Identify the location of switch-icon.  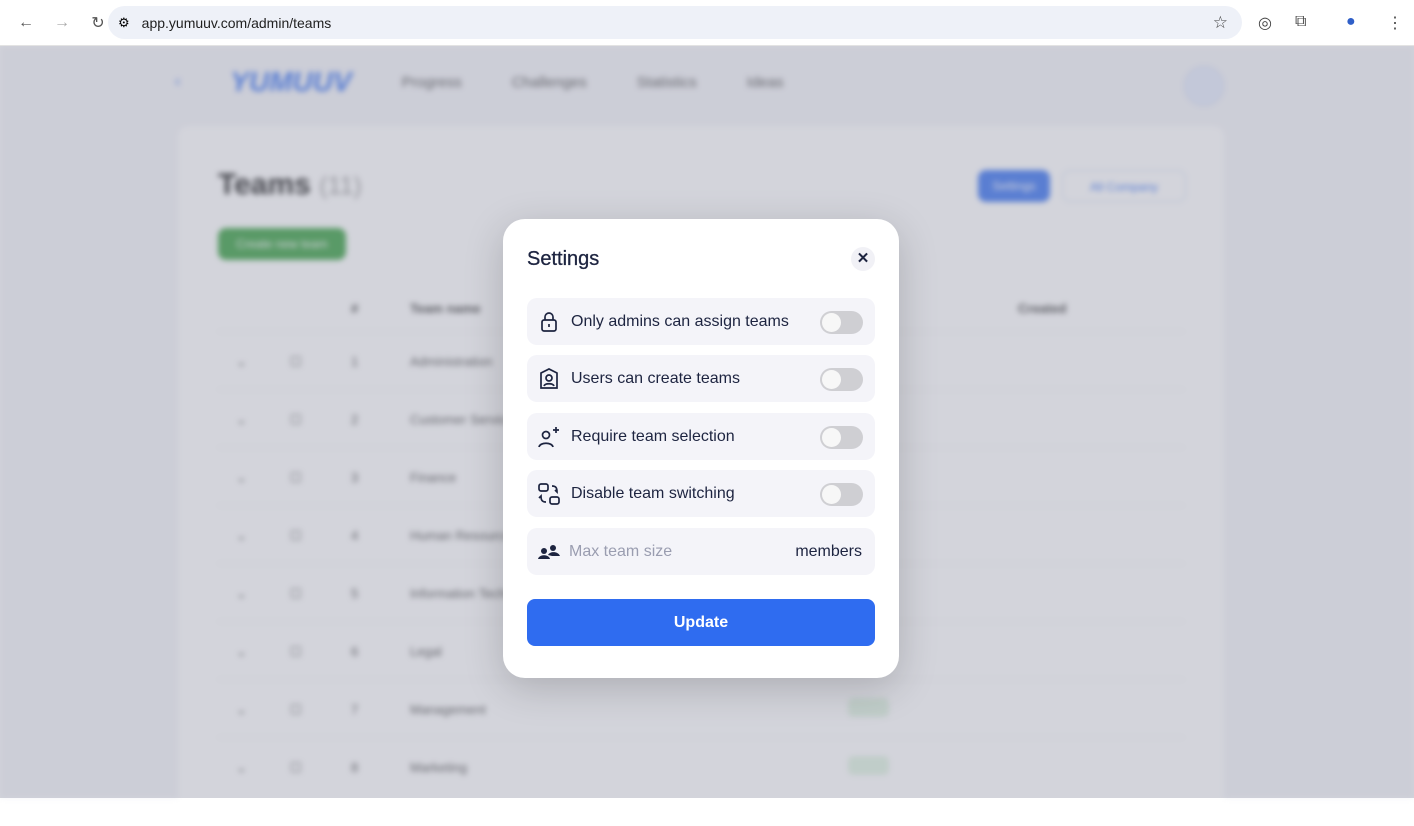
(549, 493).